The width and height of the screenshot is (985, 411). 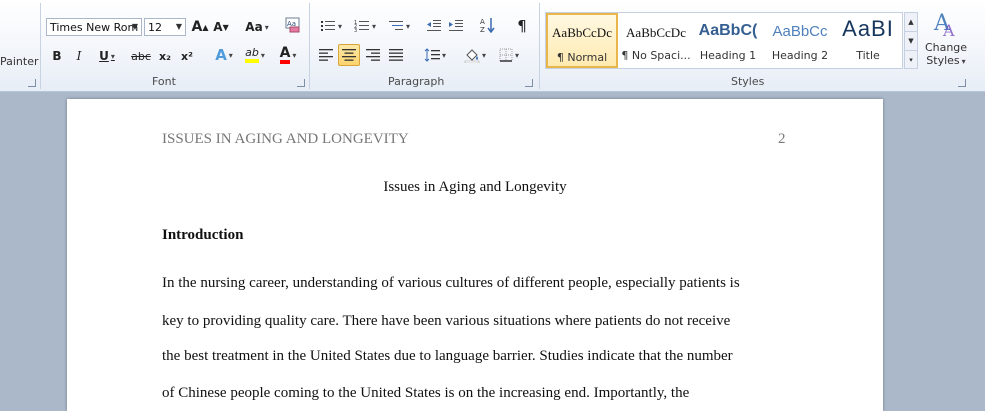 What do you see at coordinates (218, 27) in the screenshot?
I see `shrink-font-icon: A` at bounding box center [218, 27].